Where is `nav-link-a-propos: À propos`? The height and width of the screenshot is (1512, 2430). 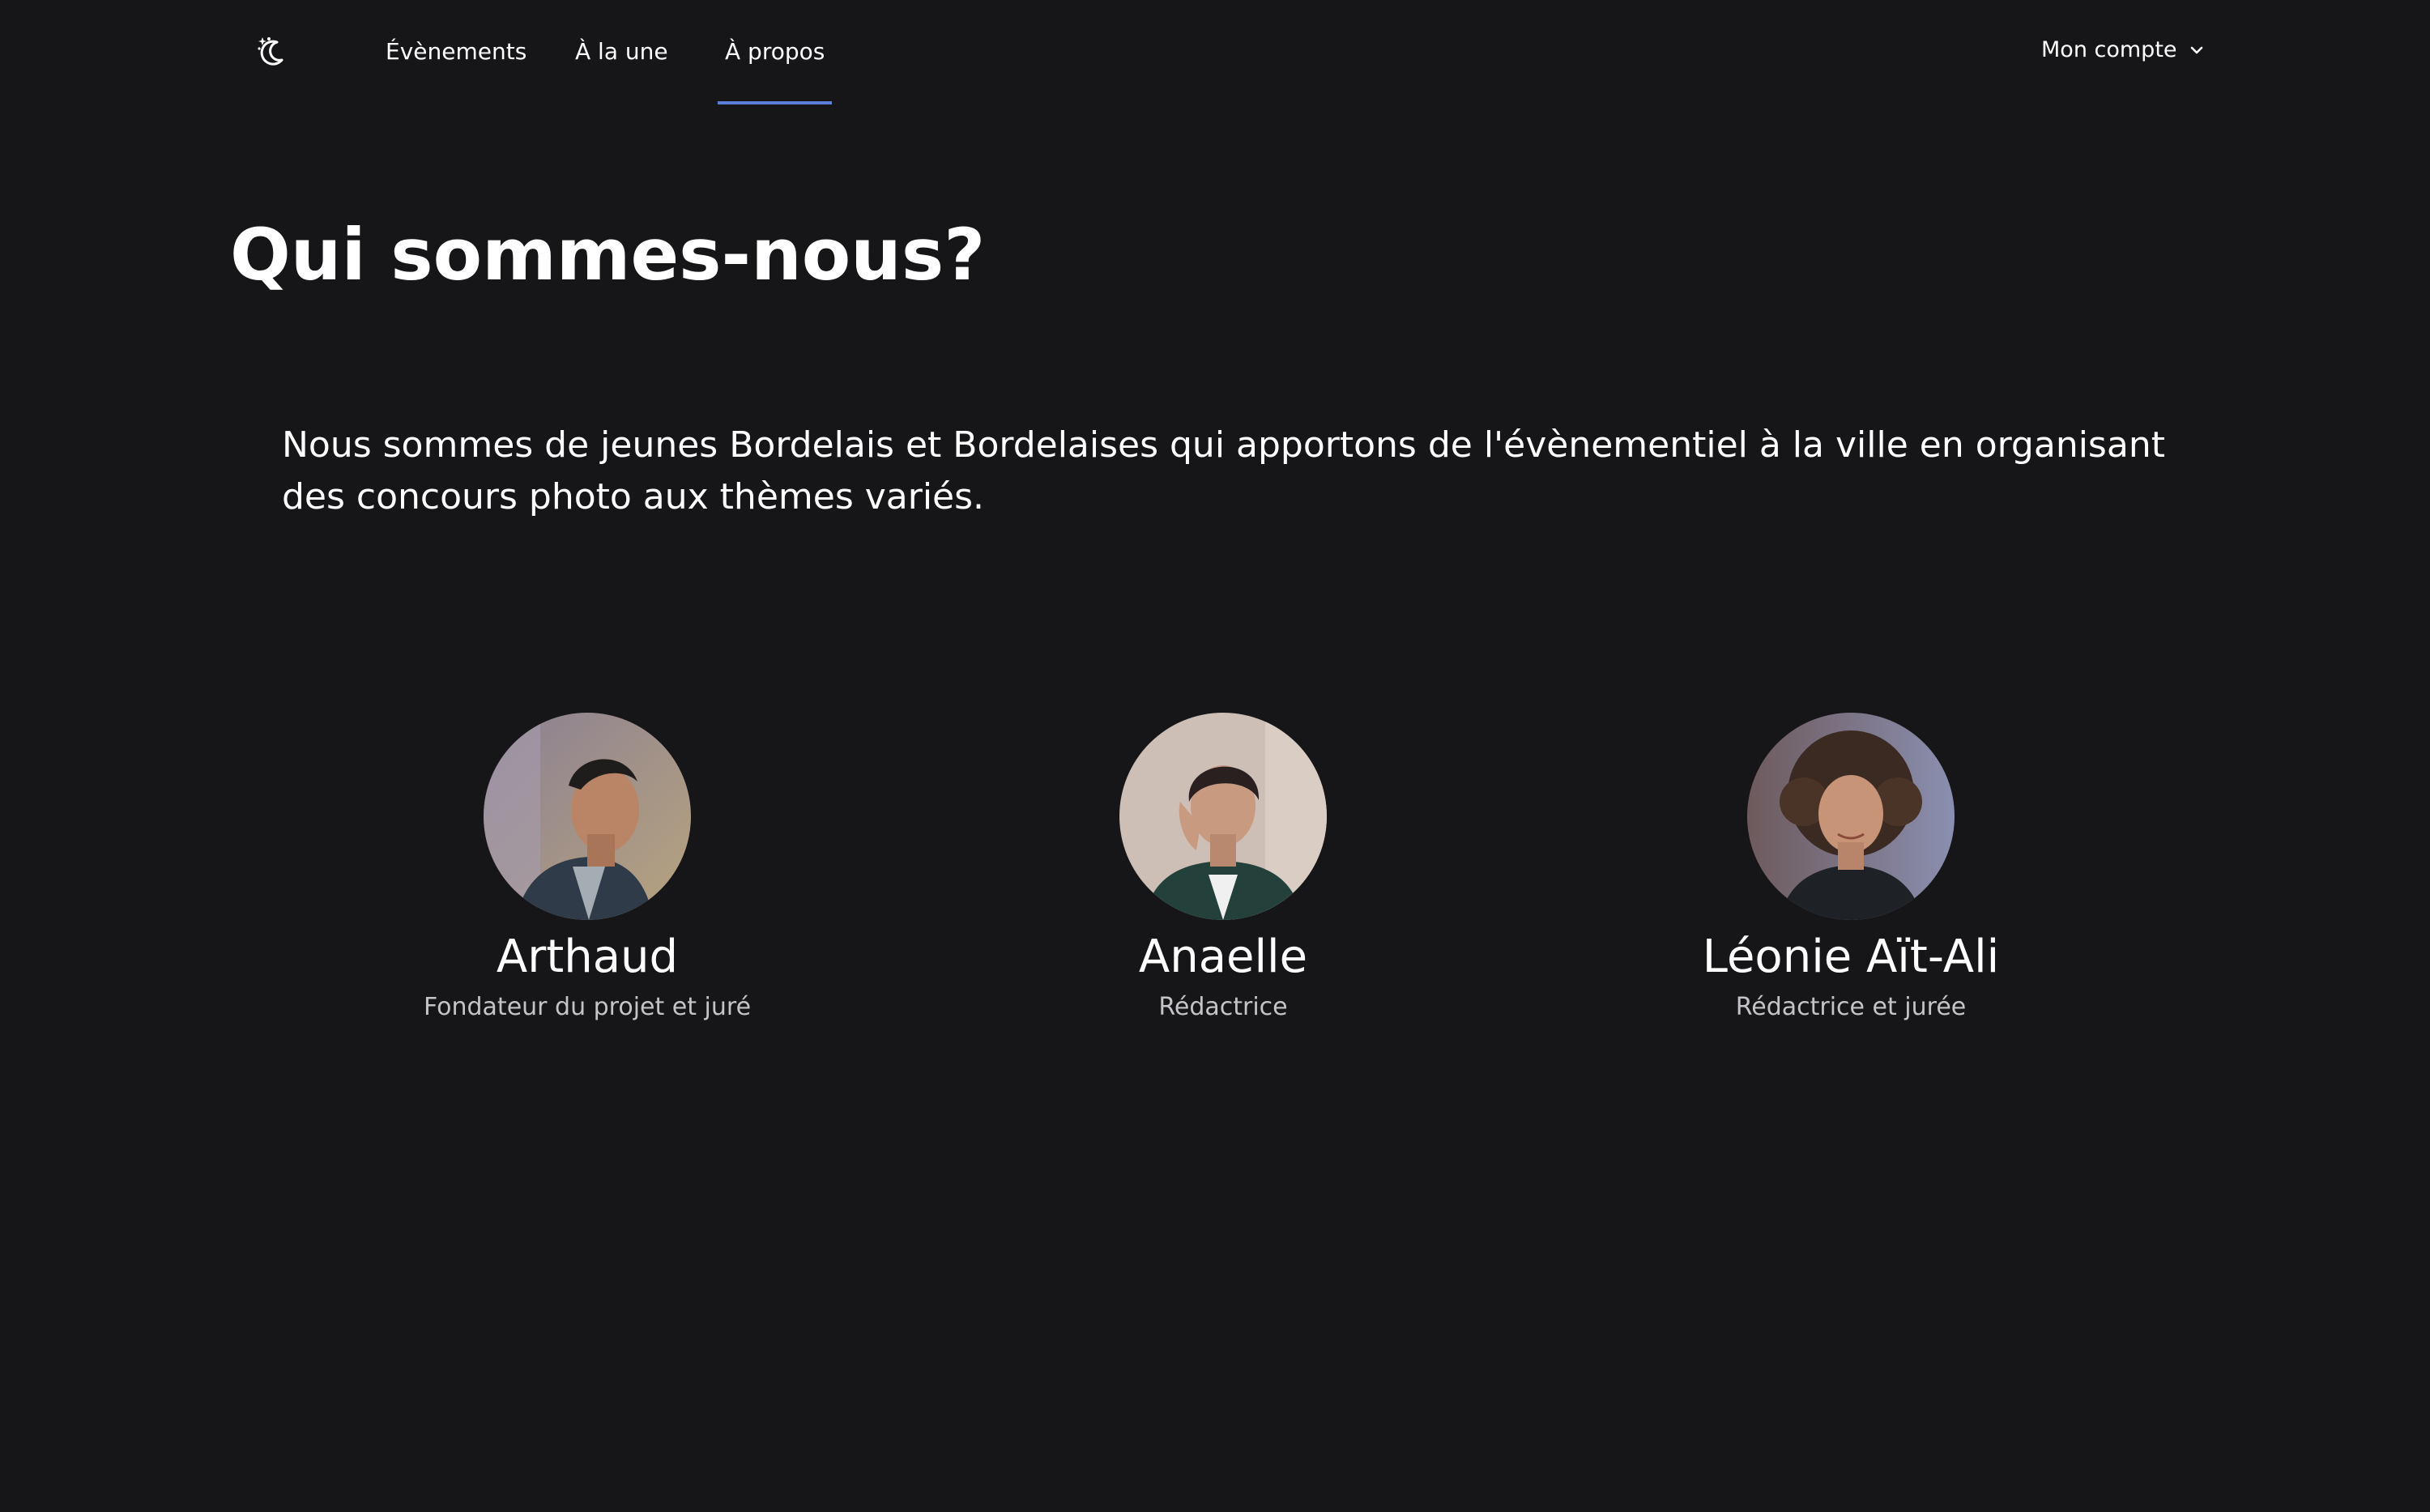
nav-link-a-propos: À propos is located at coordinates (775, 70).